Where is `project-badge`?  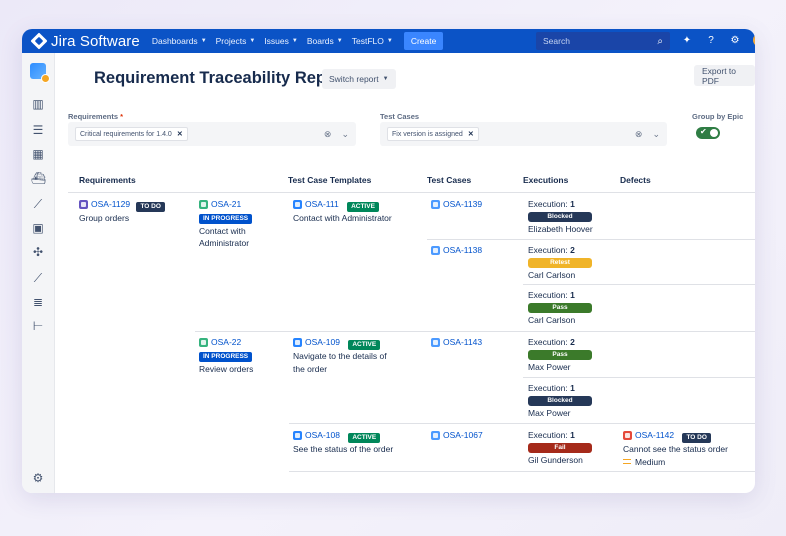
project-badge is located at coordinates (45, 78).